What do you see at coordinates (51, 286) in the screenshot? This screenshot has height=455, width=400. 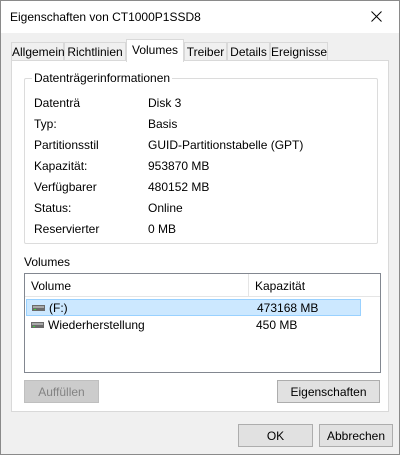 I see `column-header-label: Volume` at bounding box center [51, 286].